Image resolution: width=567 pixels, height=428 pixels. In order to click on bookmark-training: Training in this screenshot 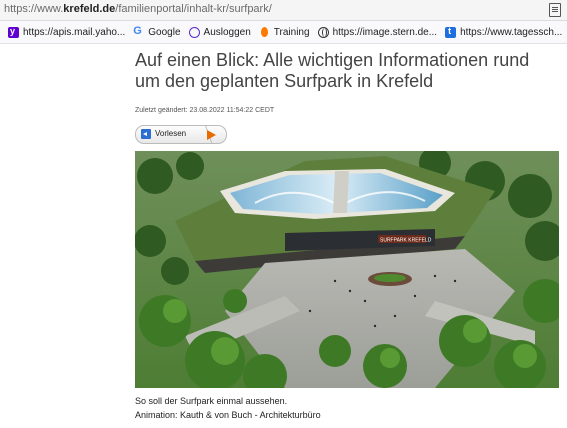, I will do `click(284, 32)`.